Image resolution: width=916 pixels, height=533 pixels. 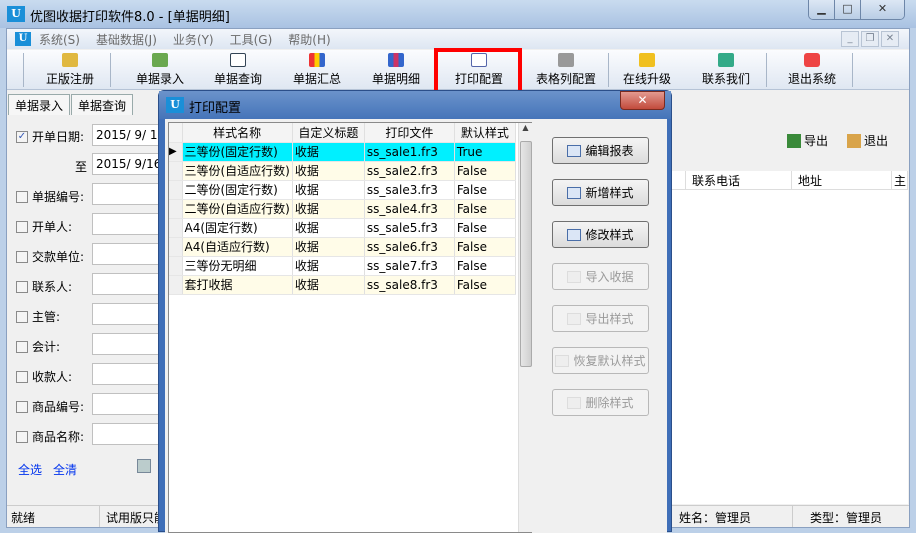 What do you see at coordinates (39, 104) in the screenshot?
I see `tab-entry: 单据录入` at bounding box center [39, 104].